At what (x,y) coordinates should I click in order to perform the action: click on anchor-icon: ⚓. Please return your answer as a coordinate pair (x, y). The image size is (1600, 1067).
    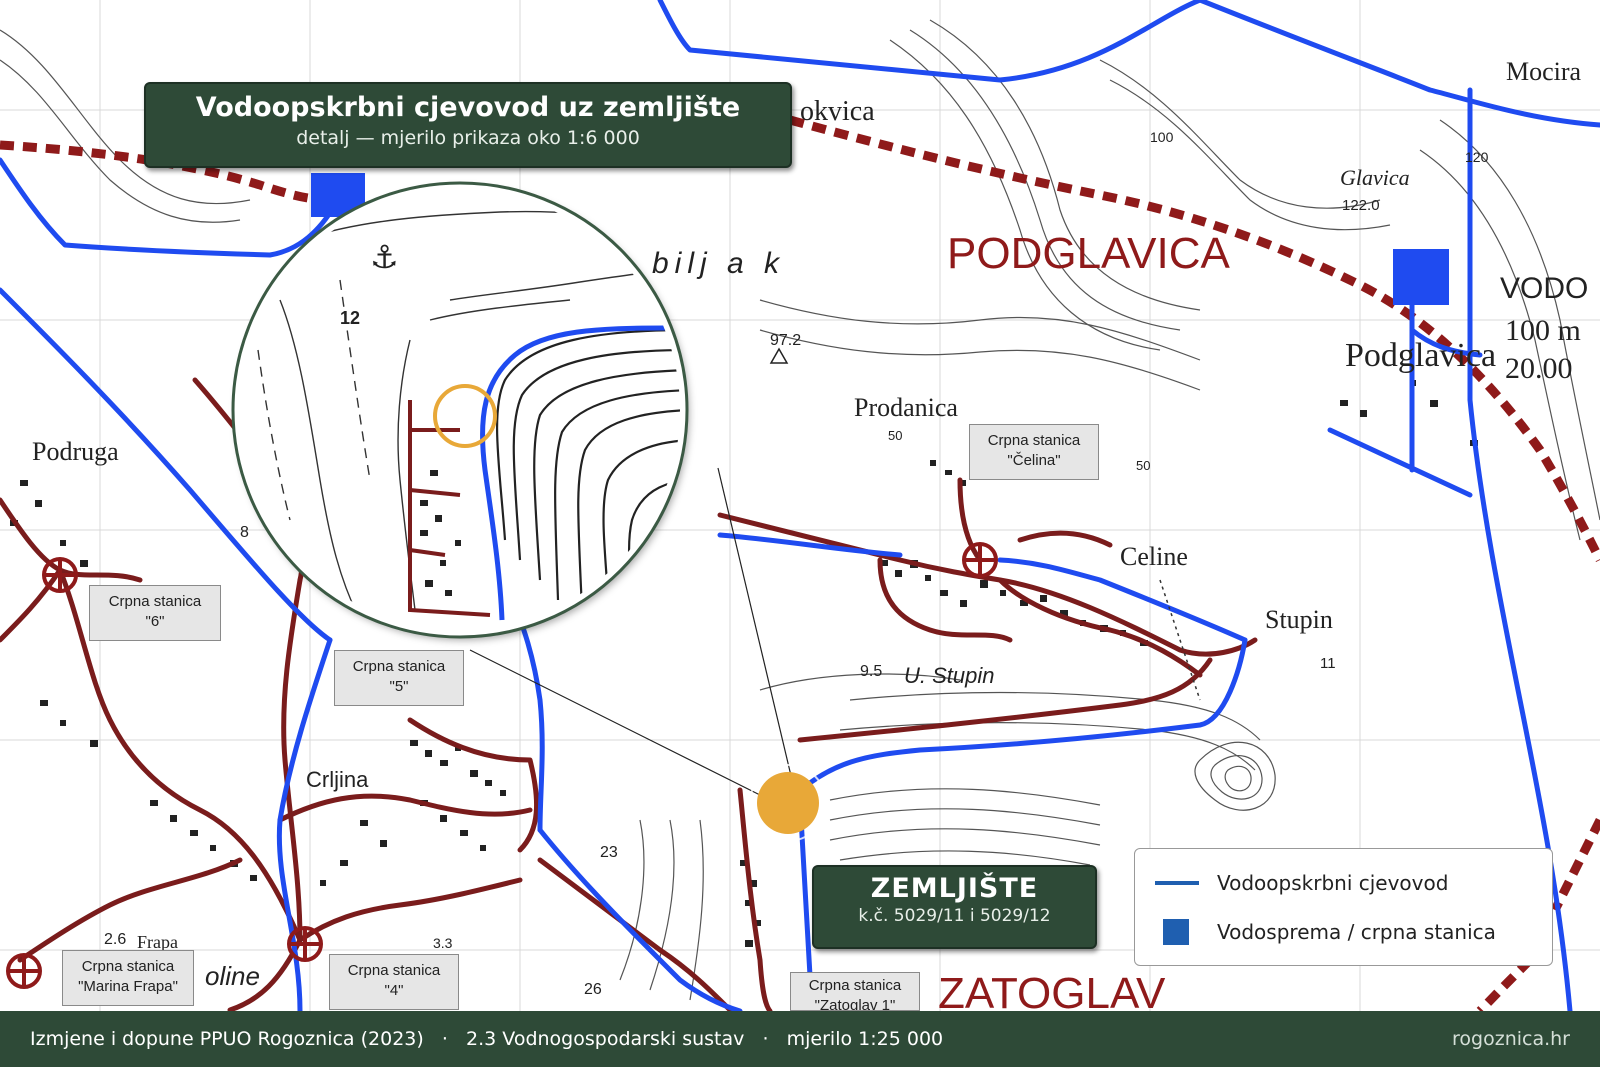
    Looking at the image, I should click on (384, 257).